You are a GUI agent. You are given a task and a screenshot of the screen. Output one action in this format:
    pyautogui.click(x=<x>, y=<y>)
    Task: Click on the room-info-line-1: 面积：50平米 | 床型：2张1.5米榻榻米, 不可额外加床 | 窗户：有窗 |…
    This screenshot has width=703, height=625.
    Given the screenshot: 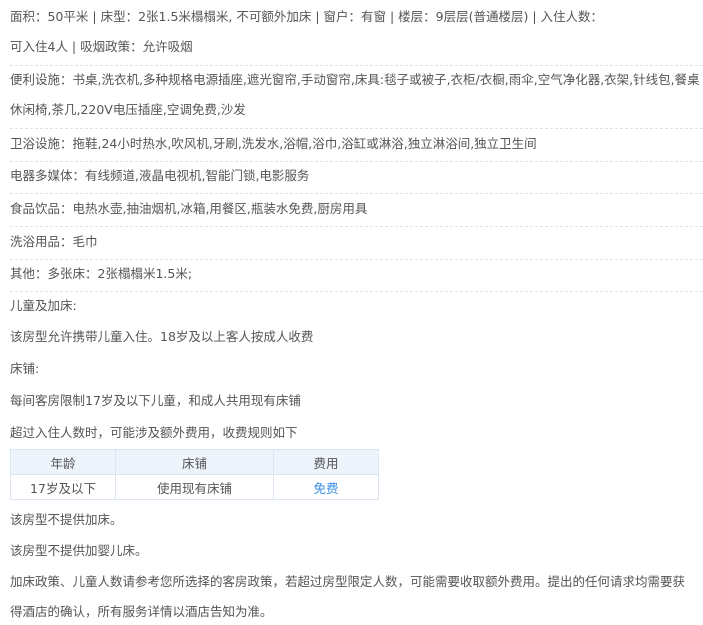 What is the action you would take?
    pyautogui.click(x=307, y=16)
    